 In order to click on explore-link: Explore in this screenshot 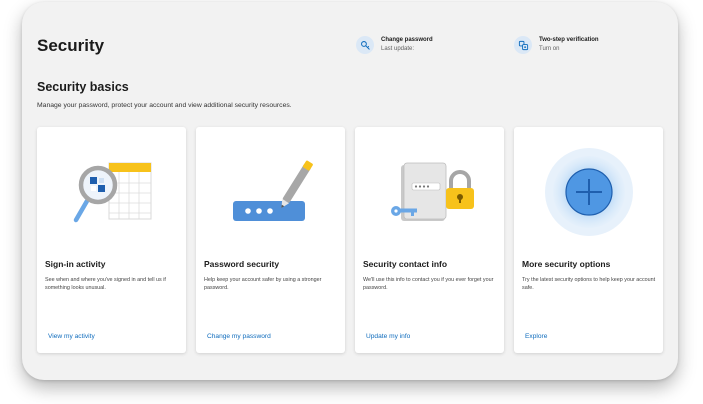, I will do `click(536, 336)`.